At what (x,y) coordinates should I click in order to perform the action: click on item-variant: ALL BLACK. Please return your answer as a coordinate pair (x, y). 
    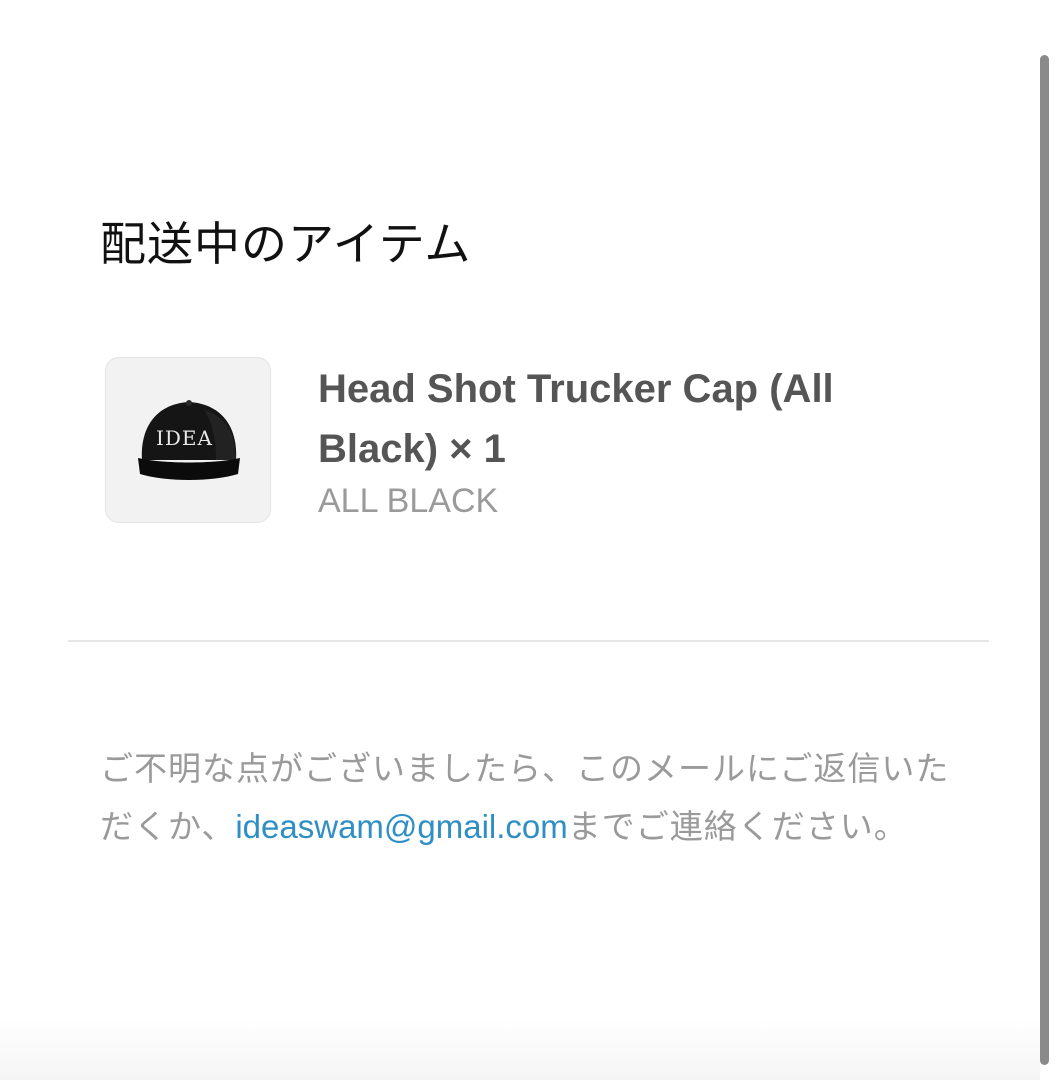
    Looking at the image, I should click on (408, 501).